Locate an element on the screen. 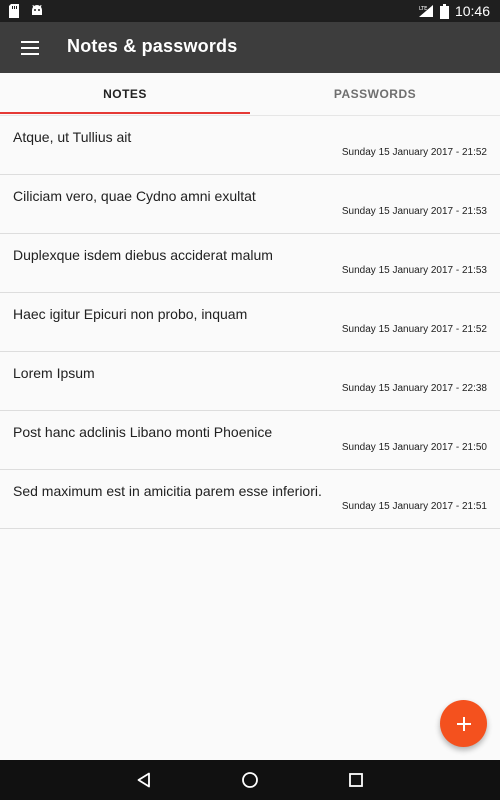 This screenshot has height=800, width=500. tab-indicator is located at coordinates (125, 113).